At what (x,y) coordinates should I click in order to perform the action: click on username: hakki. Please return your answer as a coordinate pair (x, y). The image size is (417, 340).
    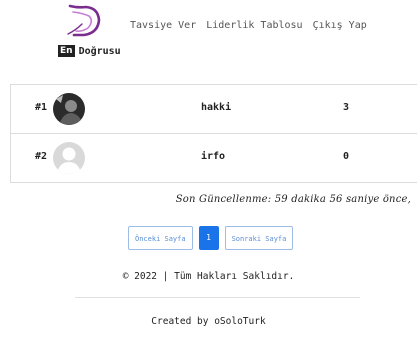
    Looking at the image, I should click on (216, 107).